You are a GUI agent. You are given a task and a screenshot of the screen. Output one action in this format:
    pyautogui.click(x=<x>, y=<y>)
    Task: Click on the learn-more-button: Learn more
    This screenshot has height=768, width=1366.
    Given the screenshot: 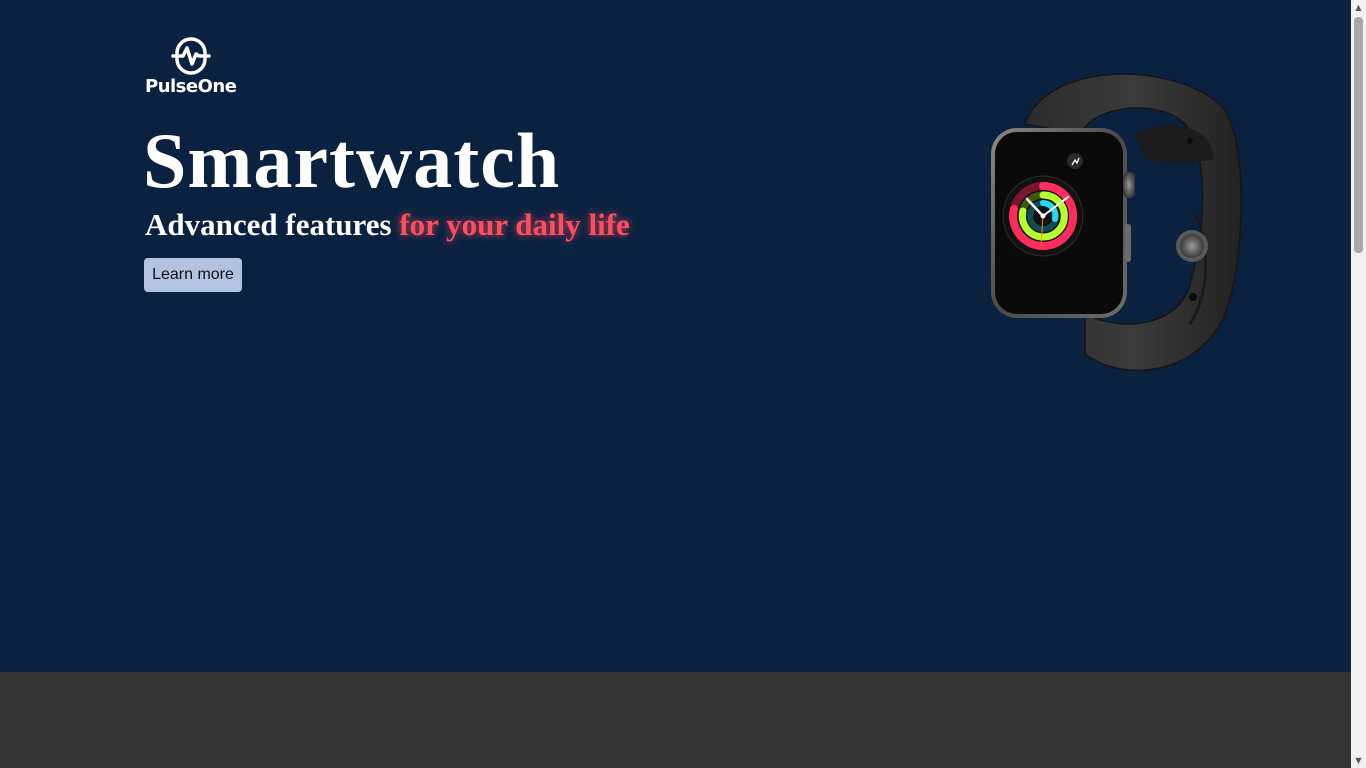 What is the action you would take?
    pyautogui.click(x=193, y=275)
    